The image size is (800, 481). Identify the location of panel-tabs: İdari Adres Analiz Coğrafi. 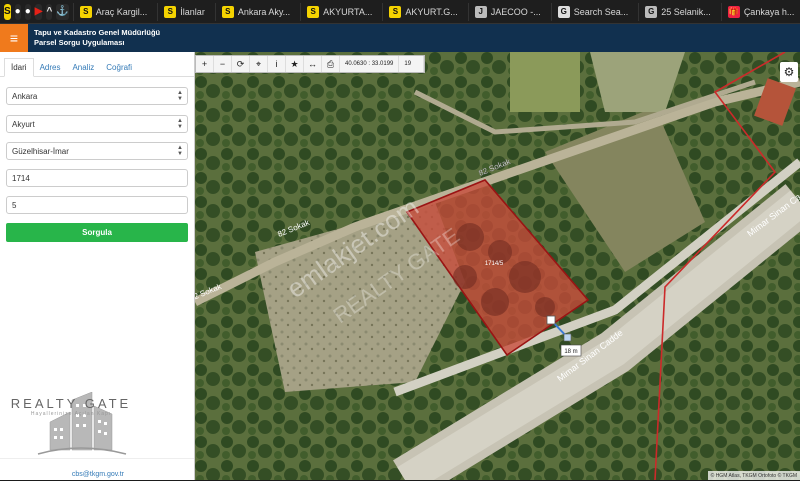
(97, 64).